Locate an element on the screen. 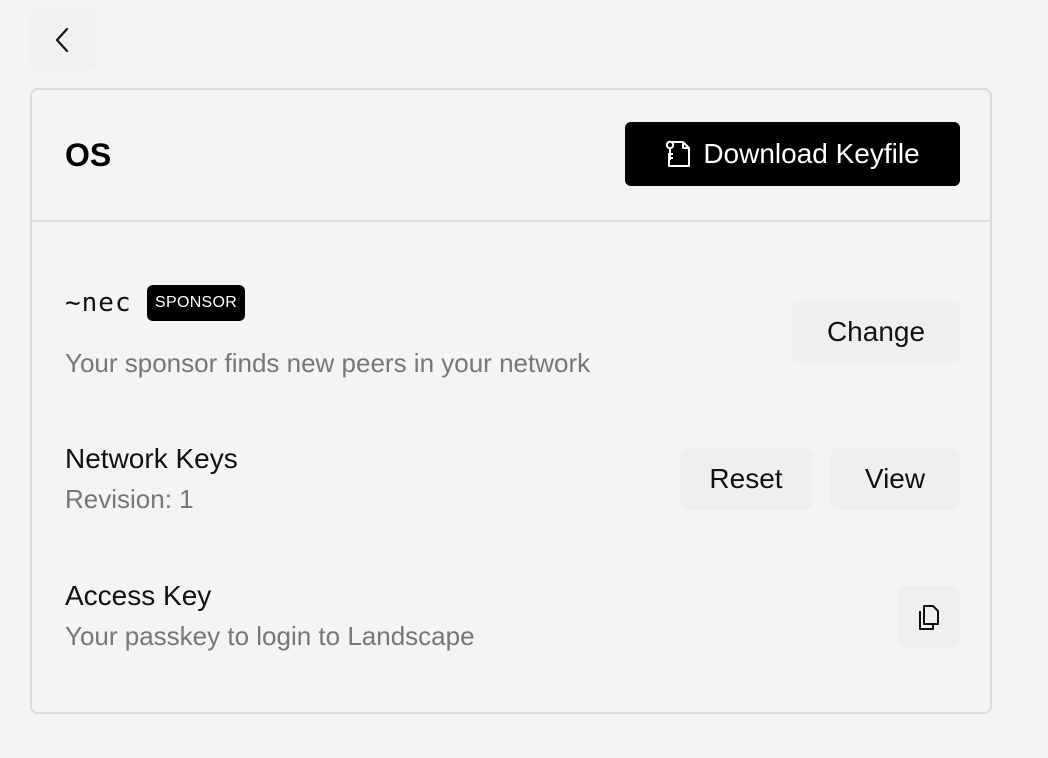  access-key-description: Your passkey to login to Landscape is located at coordinates (270, 636).